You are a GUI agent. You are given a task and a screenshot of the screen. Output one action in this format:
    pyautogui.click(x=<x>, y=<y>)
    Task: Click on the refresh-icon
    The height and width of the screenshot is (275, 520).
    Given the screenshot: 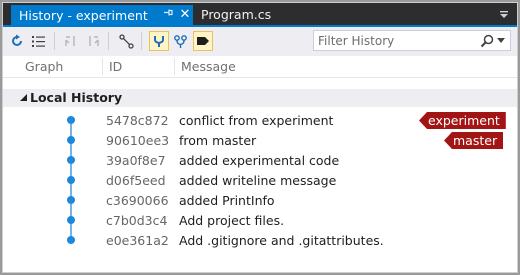 What is the action you would take?
    pyautogui.click(x=17, y=40)
    